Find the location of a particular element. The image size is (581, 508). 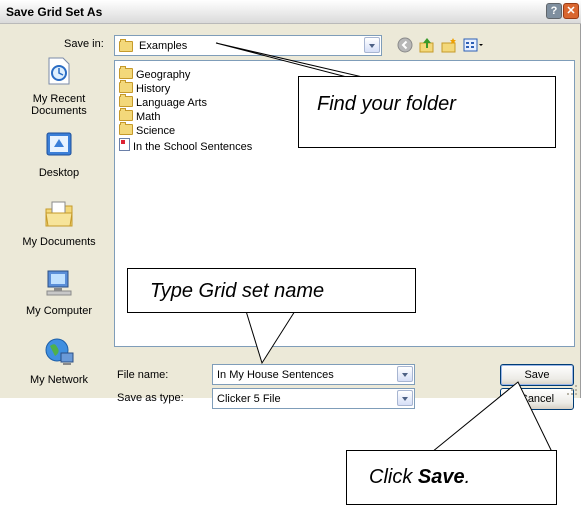

click-save-text: Click Save. is located at coordinates (419, 477).